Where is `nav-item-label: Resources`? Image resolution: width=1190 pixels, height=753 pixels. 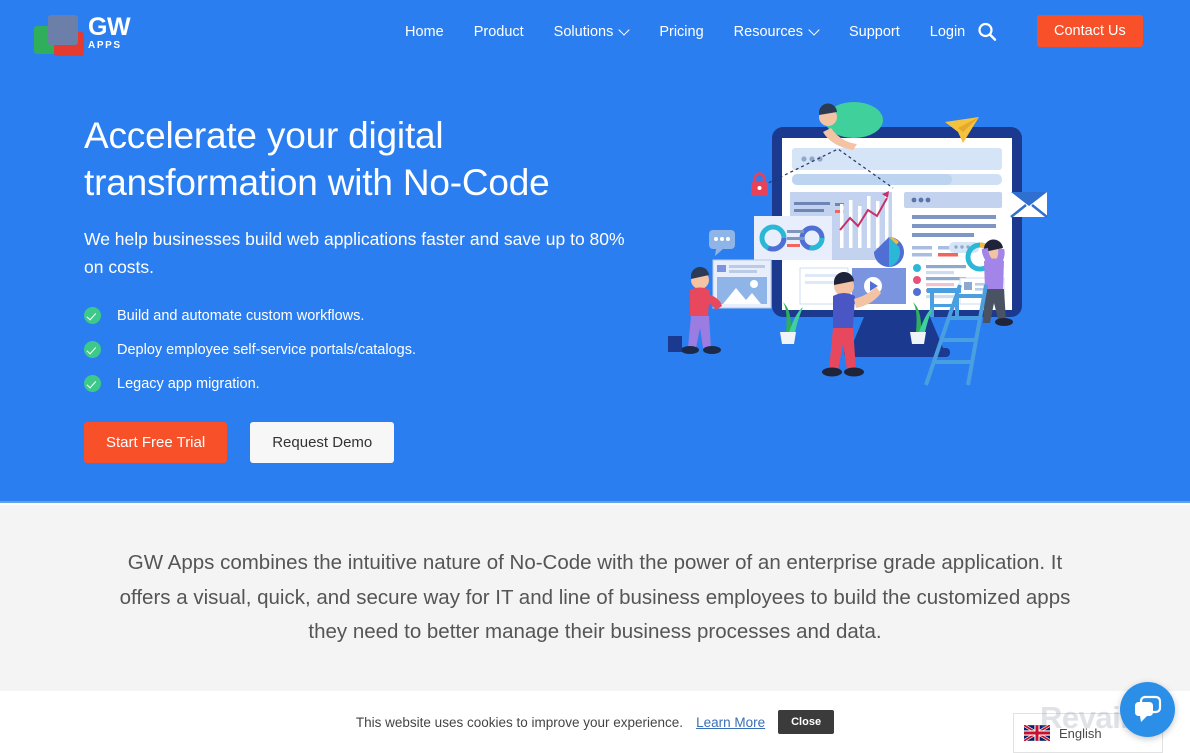 nav-item-label: Resources is located at coordinates (768, 32).